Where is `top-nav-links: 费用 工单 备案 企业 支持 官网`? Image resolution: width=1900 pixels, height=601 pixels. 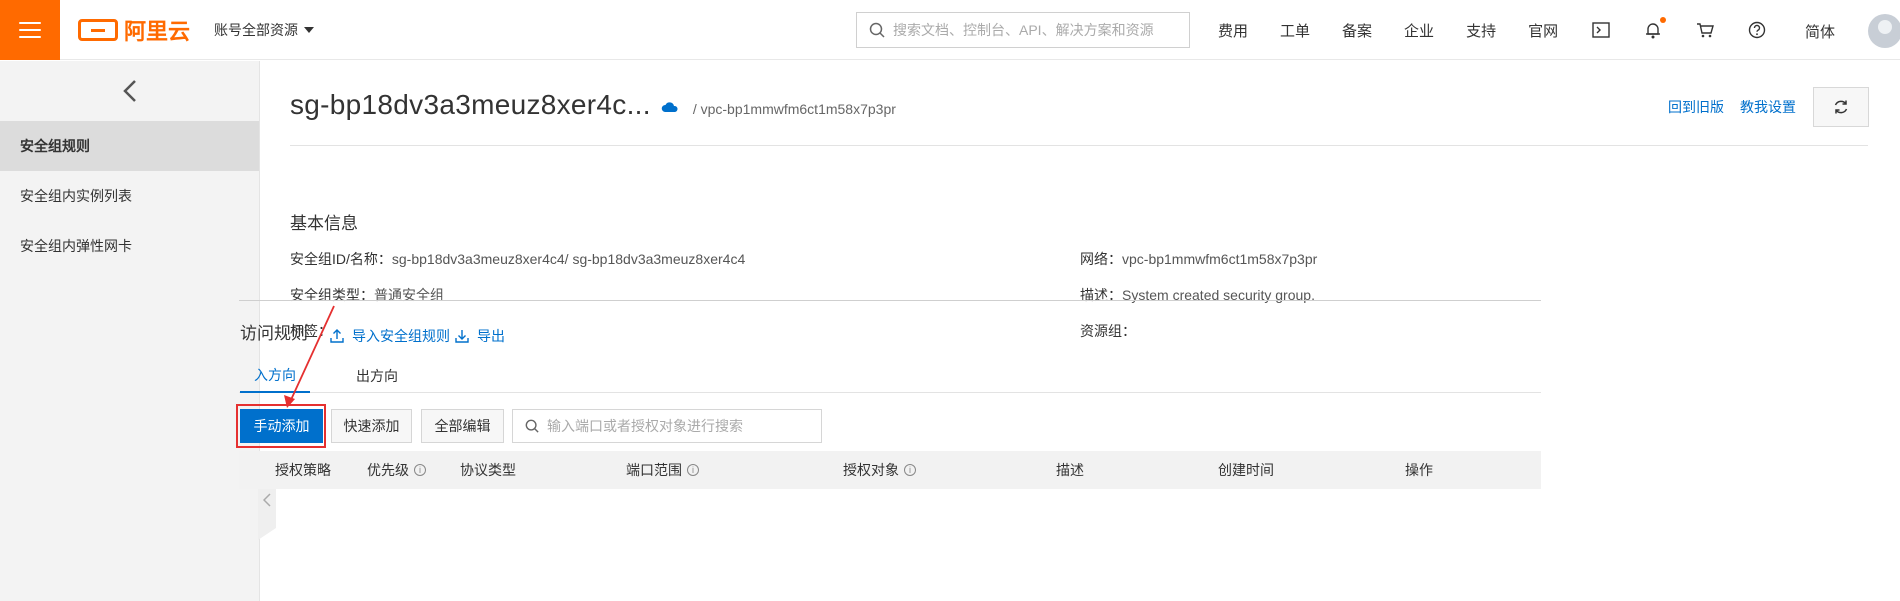
top-nav-links: 费用 工单 备案 企业 支持 官网 is located at coordinates (1404, 30).